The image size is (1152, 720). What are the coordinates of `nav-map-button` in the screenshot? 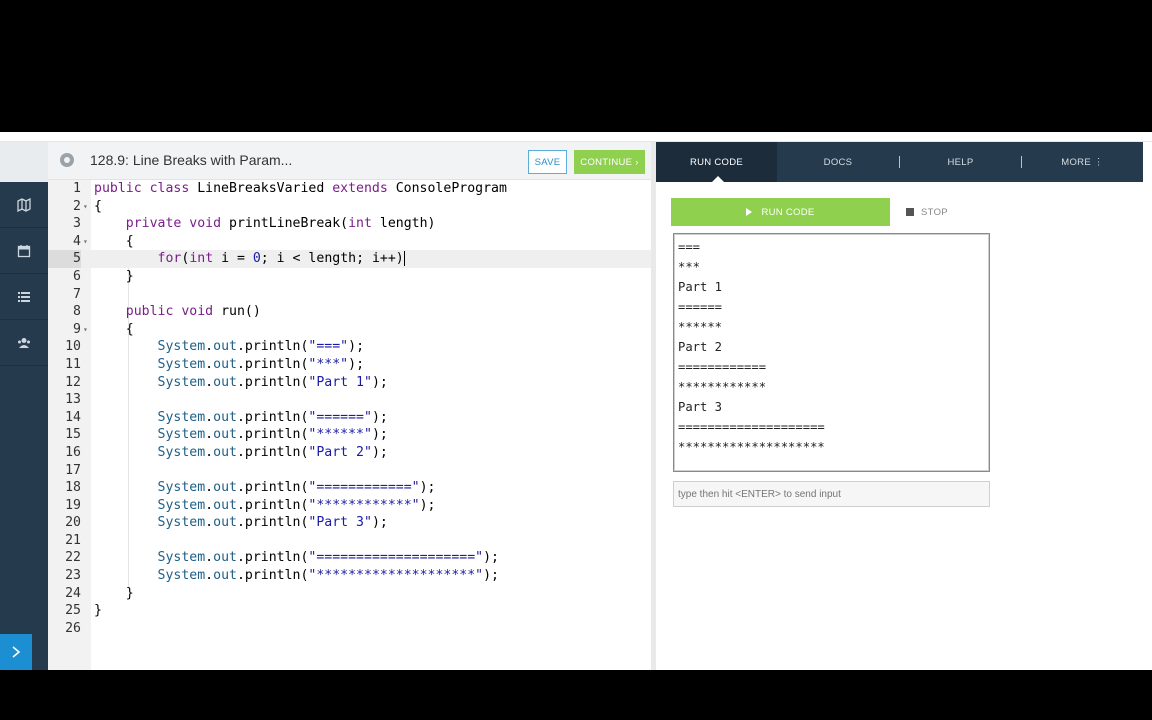 It's located at (24, 205).